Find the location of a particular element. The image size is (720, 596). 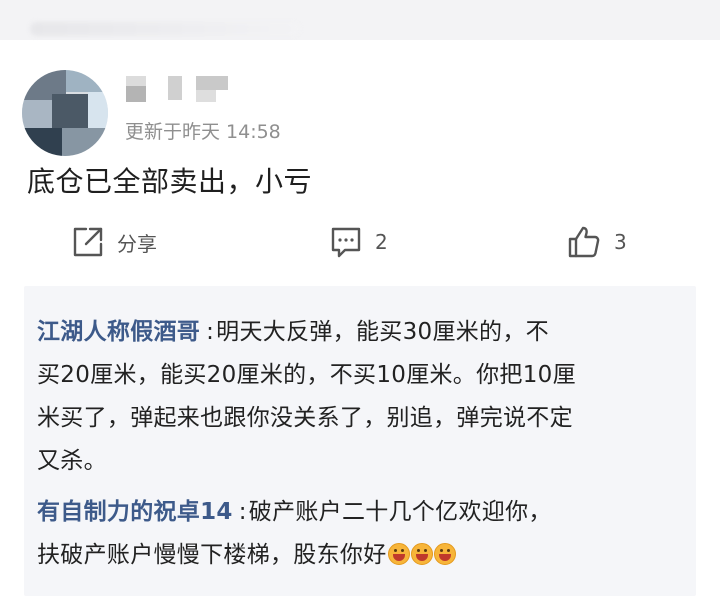

comment-count: 2 is located at coordinates (381, 242).